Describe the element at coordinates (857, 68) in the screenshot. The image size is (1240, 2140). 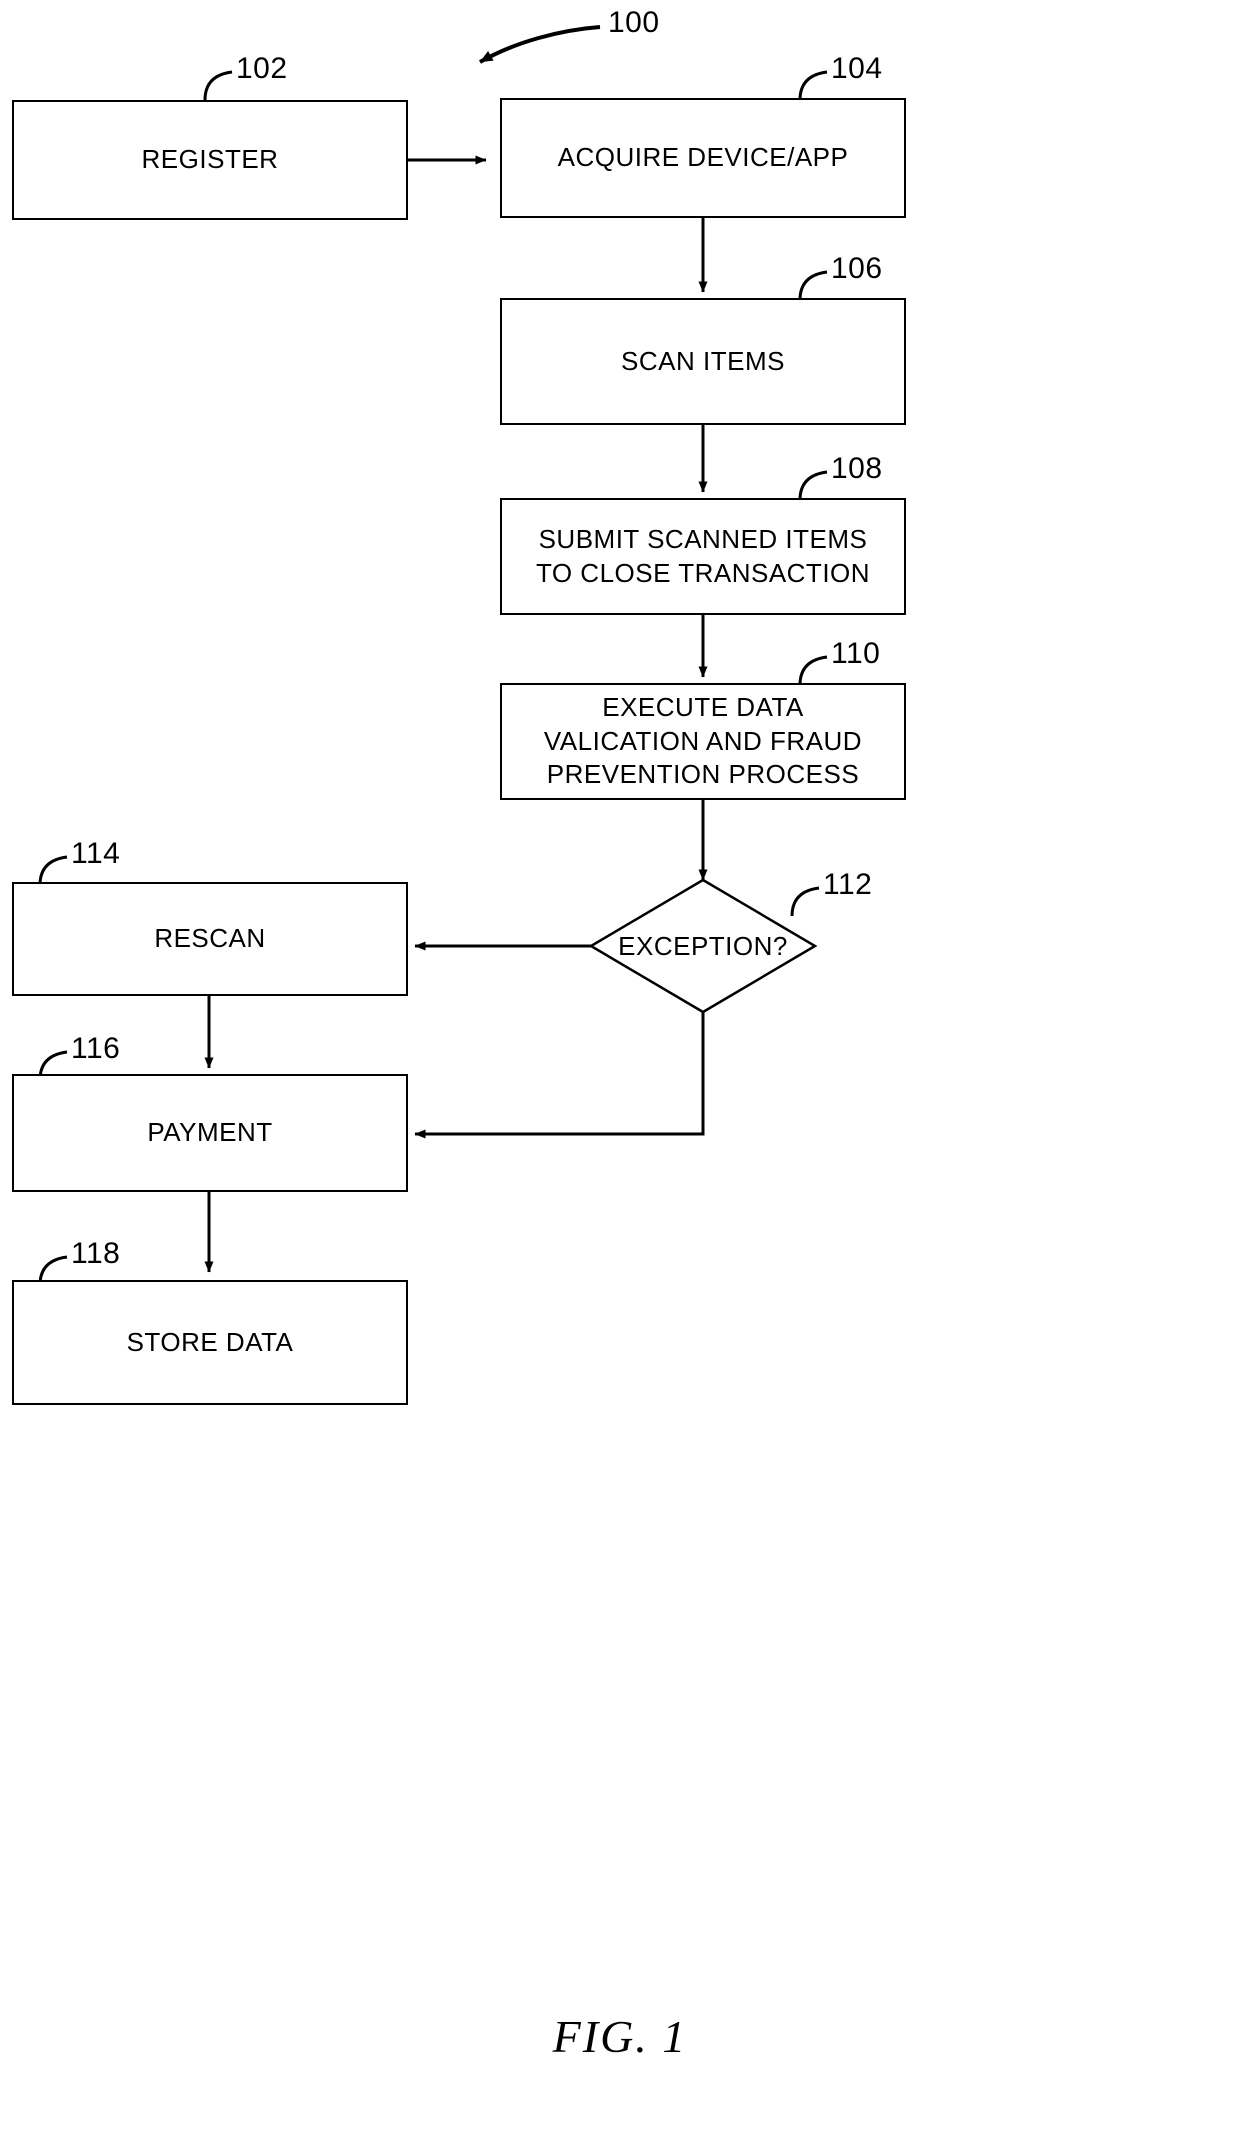
I see `ref-callout-104: 104` at that location.